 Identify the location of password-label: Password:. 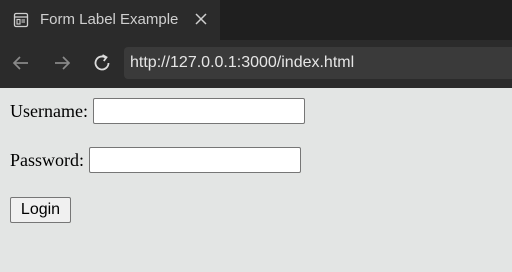
(47, 159).